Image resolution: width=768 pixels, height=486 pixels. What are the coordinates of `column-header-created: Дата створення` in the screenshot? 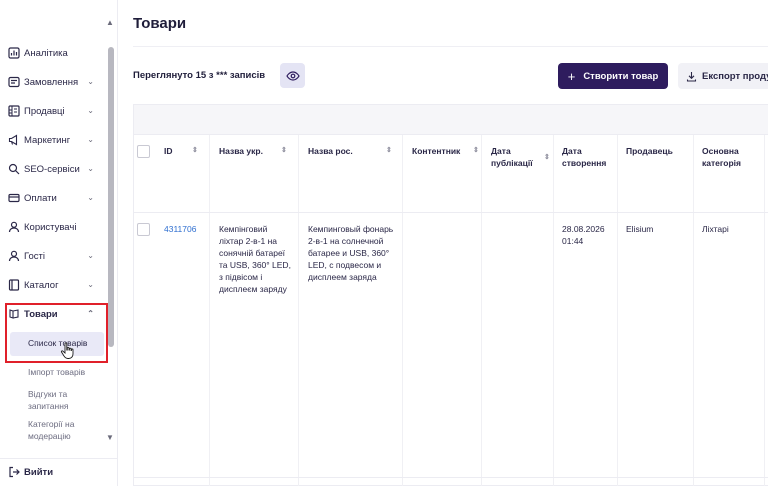 It's located at (587, 157).